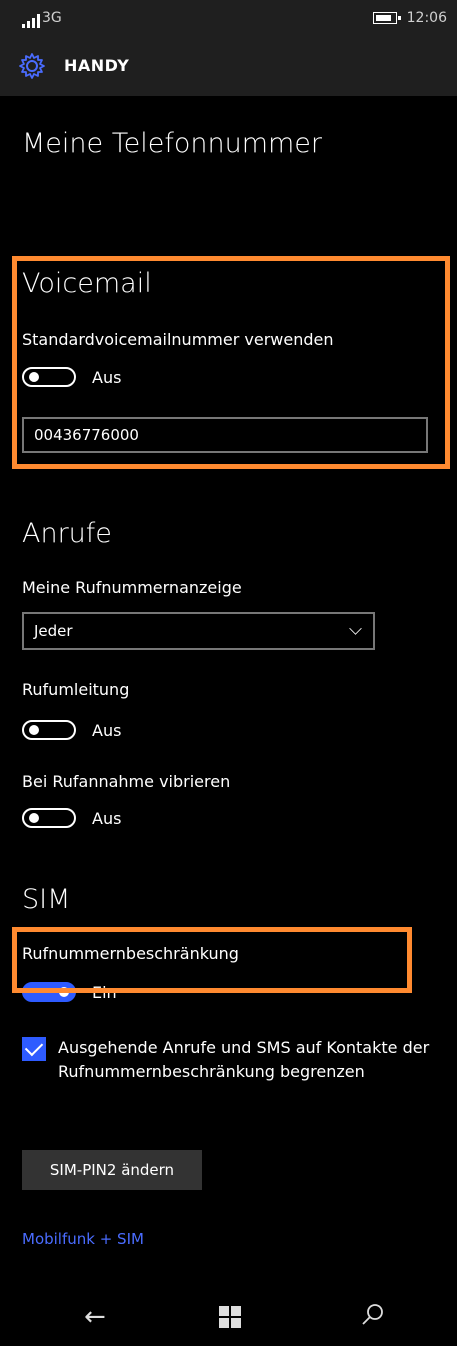 The width and height of the screenshot is (457, 1346). I want to click on voicemail-title: Voicemail, so click(87, 283).